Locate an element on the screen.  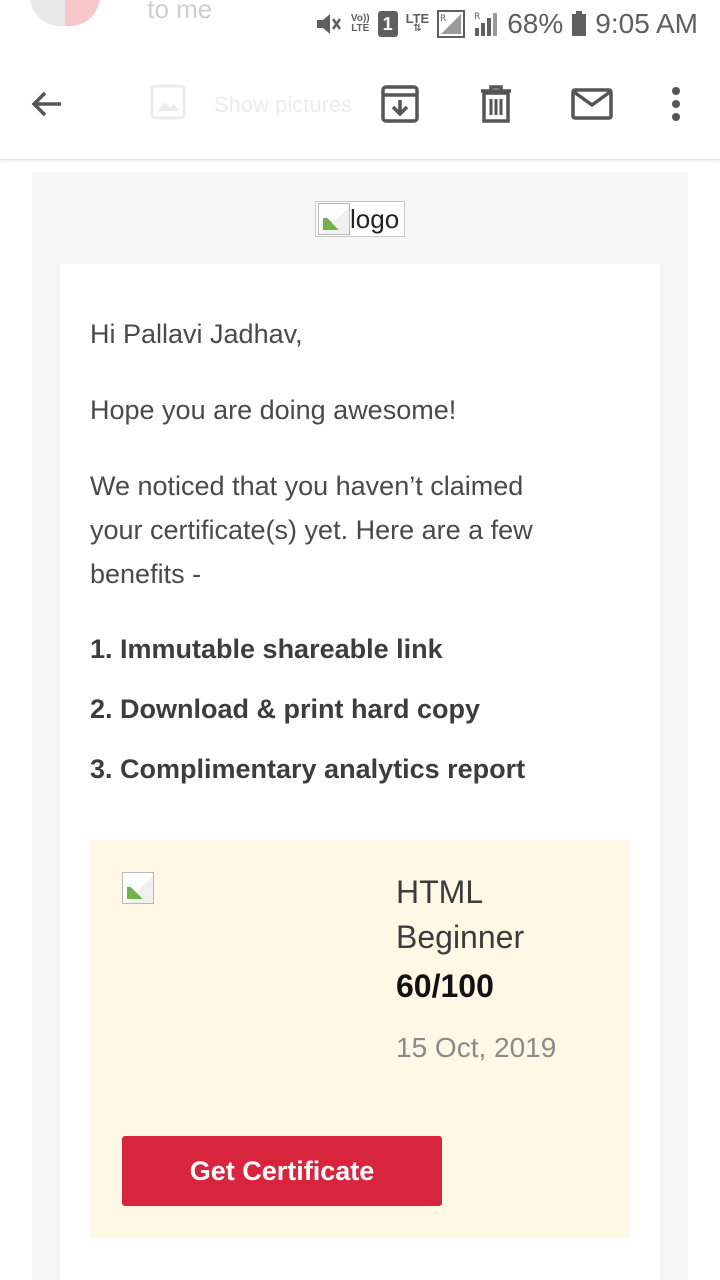
certificate-date: 15 Oct, 2019 is located at coordinates (476, 1047).